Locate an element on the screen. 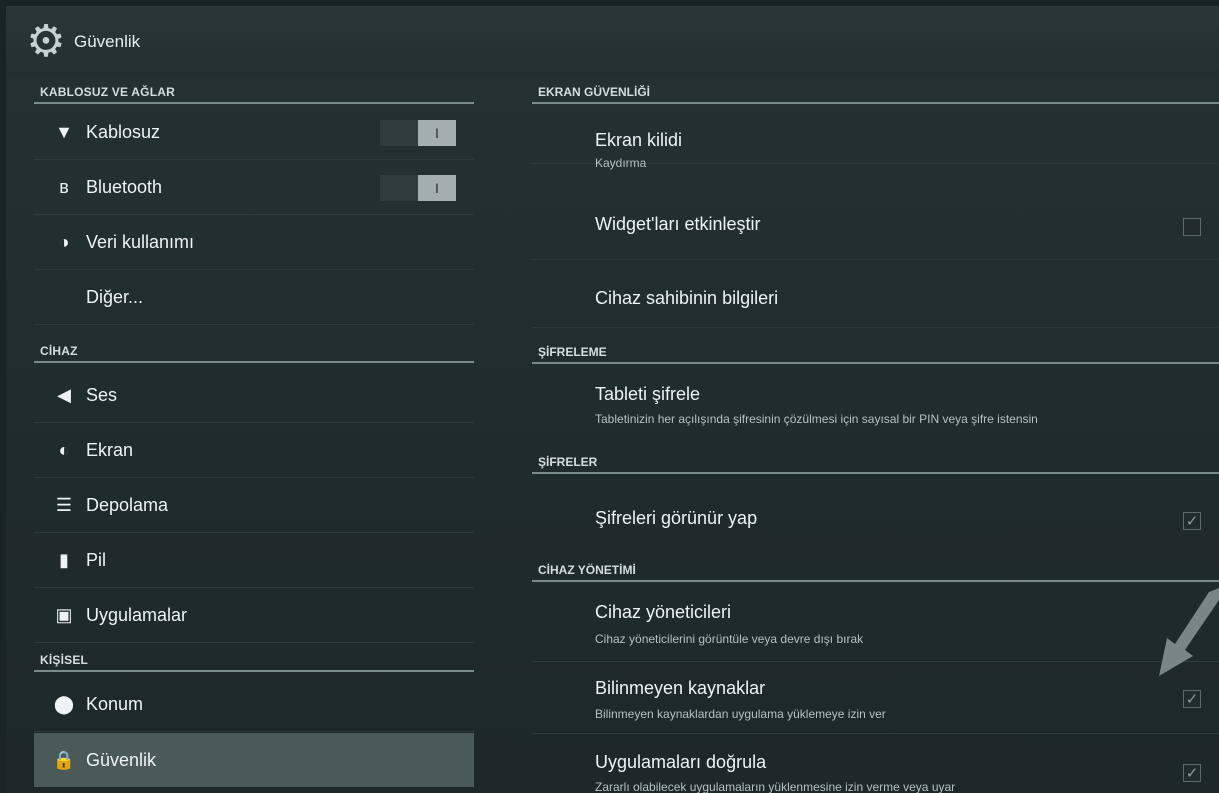  nav-item-wifi: ▼ Kablosuz I is located at coordinates (254, 133).